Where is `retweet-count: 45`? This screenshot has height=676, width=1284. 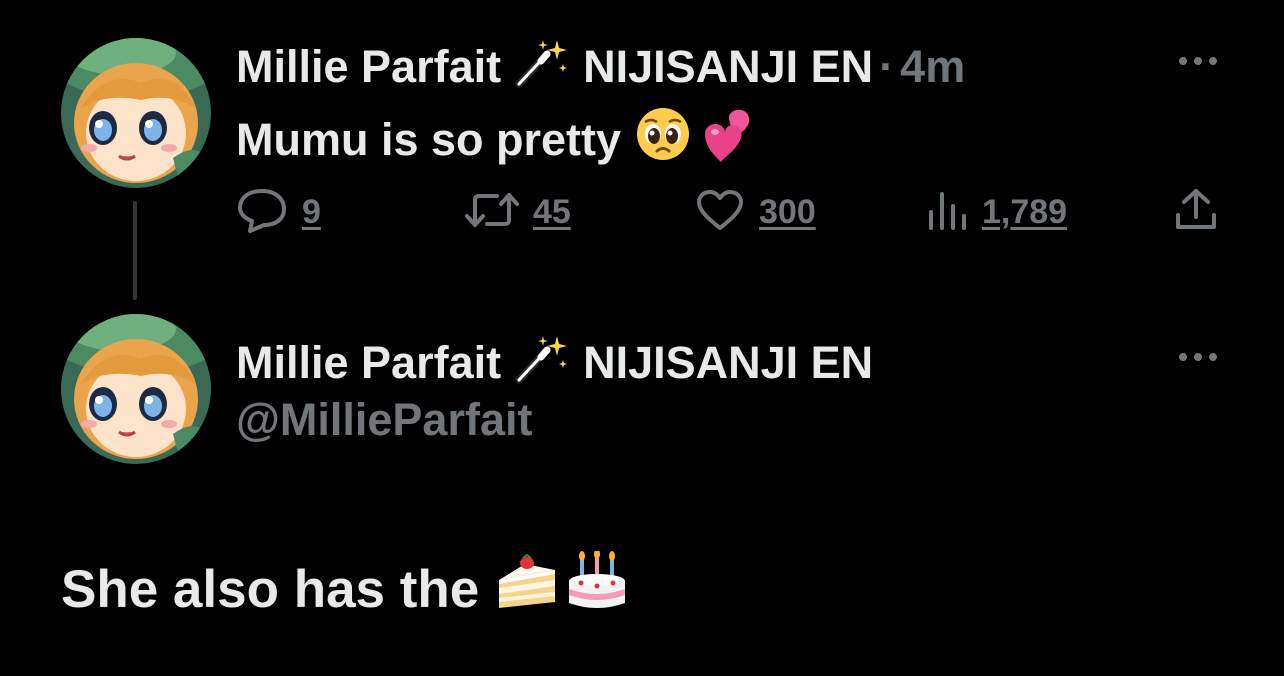 retweet-count: 45 is located at coordinates (552, 212).